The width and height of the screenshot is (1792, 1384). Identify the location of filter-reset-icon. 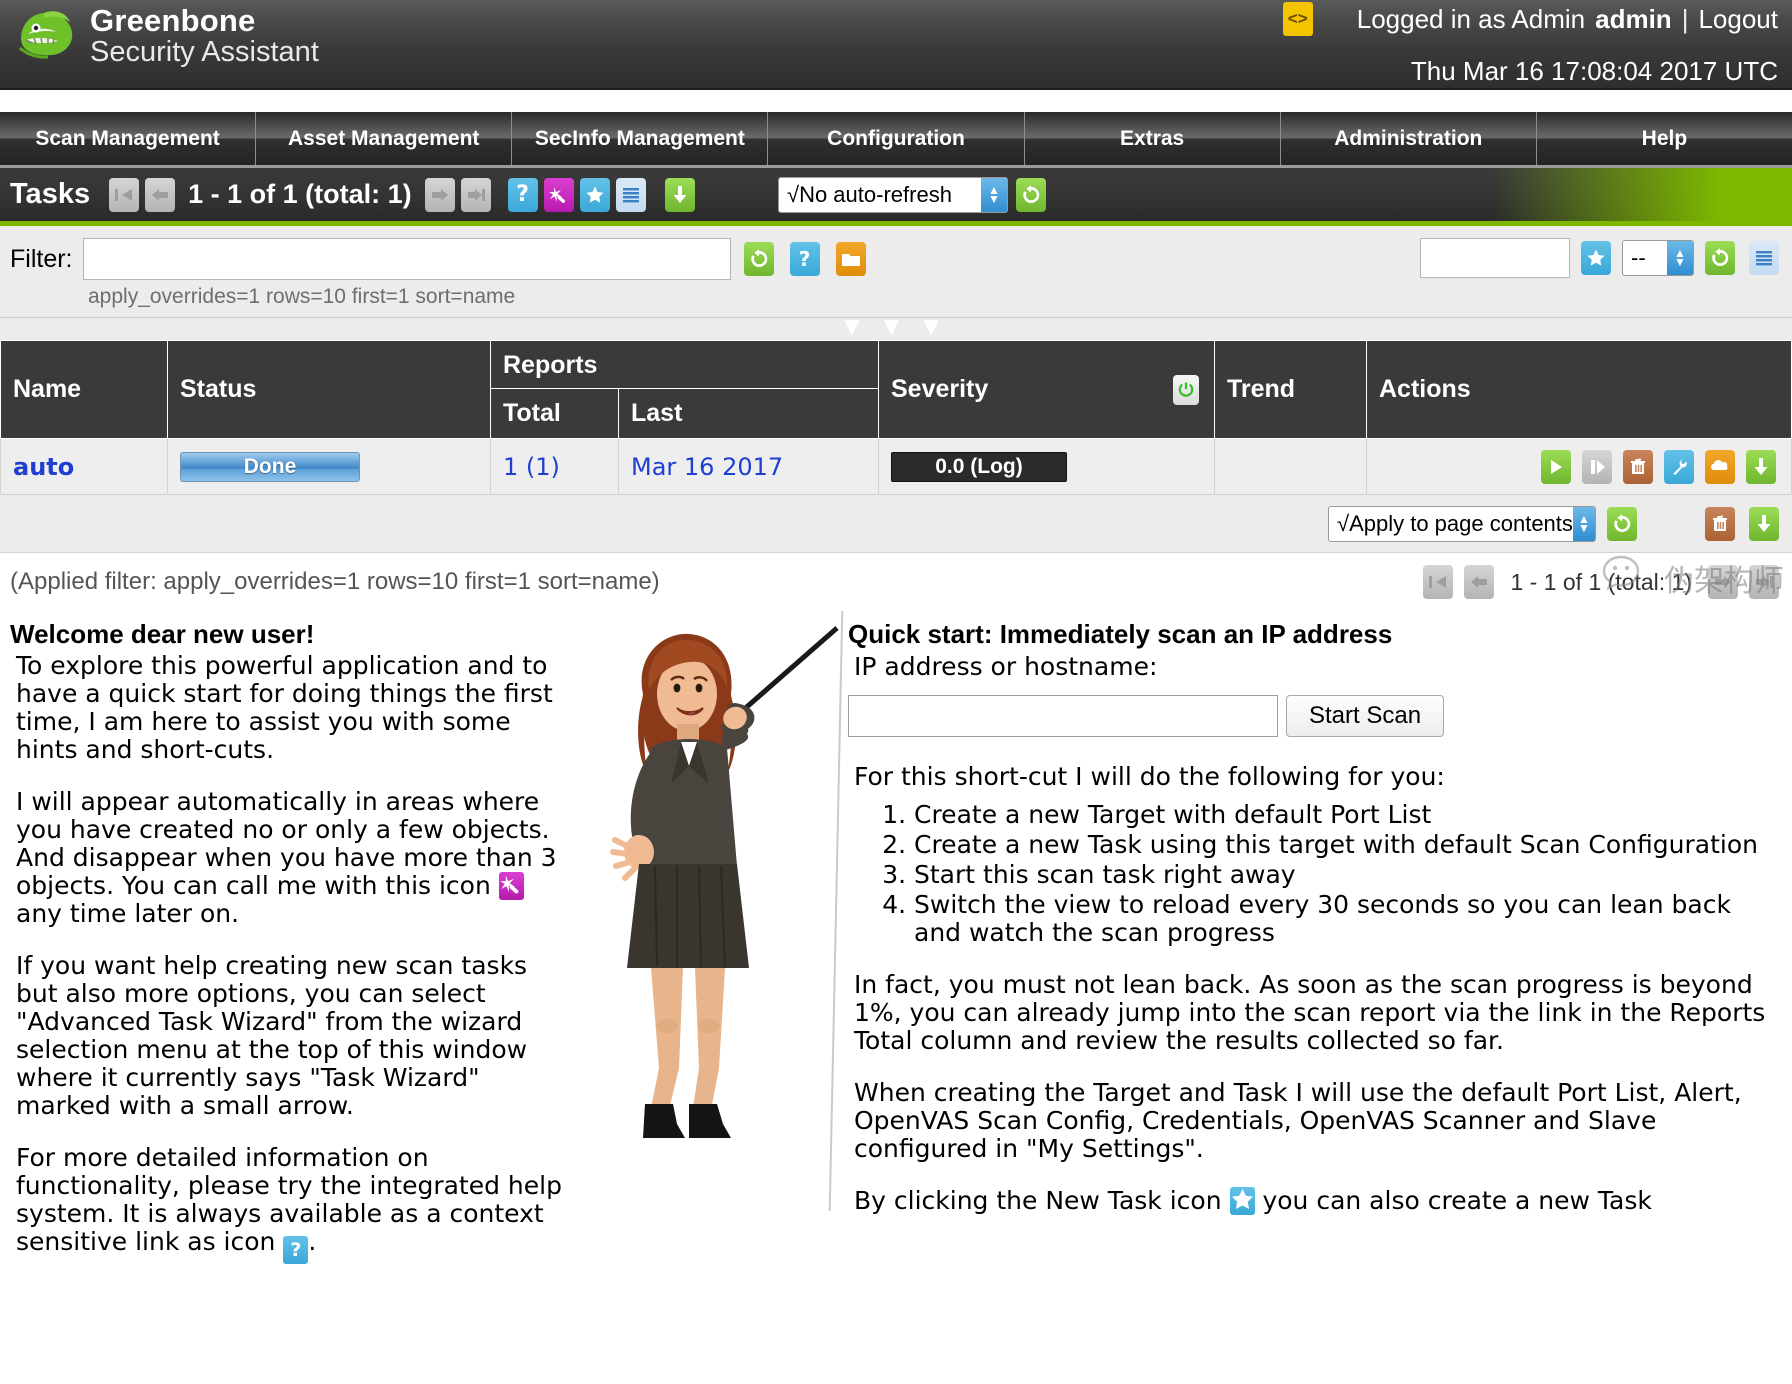
(1720, 258).